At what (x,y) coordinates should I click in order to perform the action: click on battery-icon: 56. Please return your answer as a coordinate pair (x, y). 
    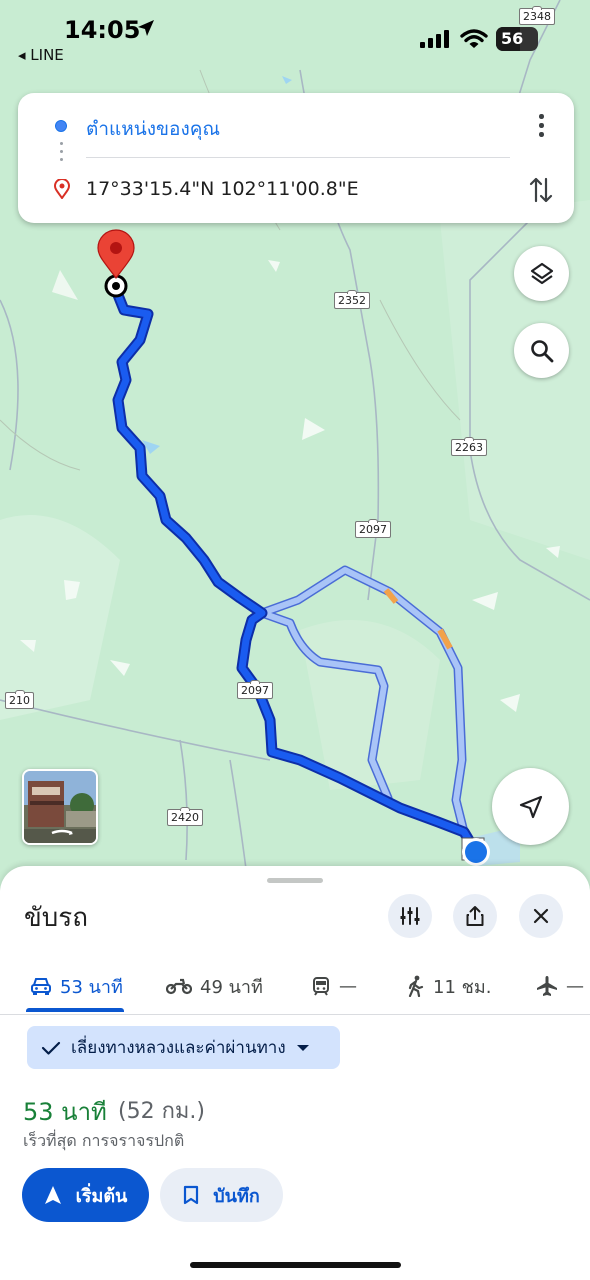
    Looking at the image, I should click on (517, 39).